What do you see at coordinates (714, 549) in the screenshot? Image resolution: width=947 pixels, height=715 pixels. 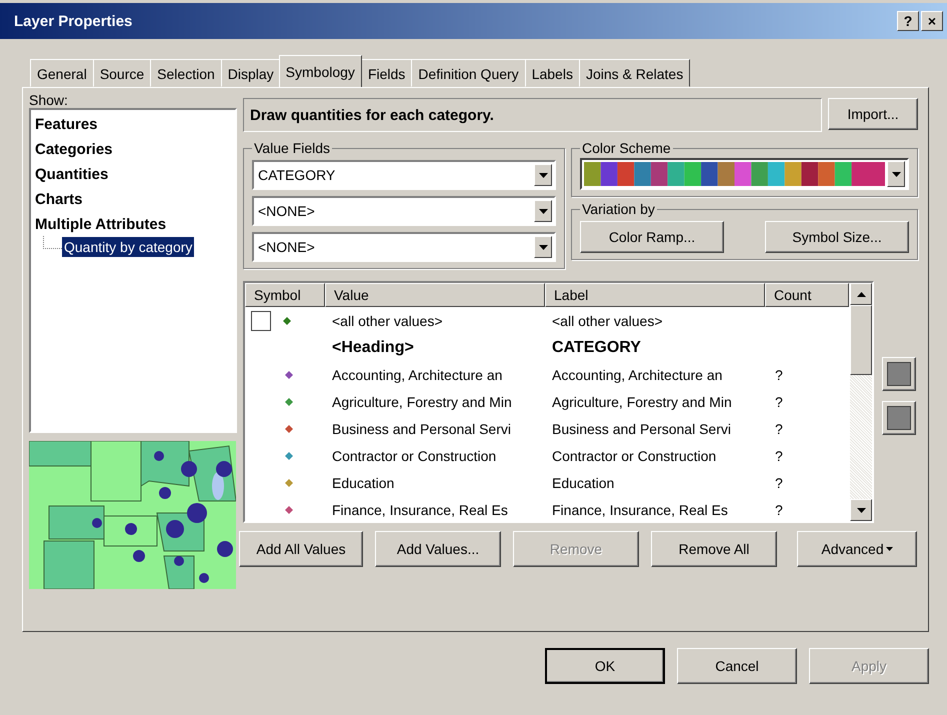 I see `table-action-button: Remove All` at bounding box center [714, 549].